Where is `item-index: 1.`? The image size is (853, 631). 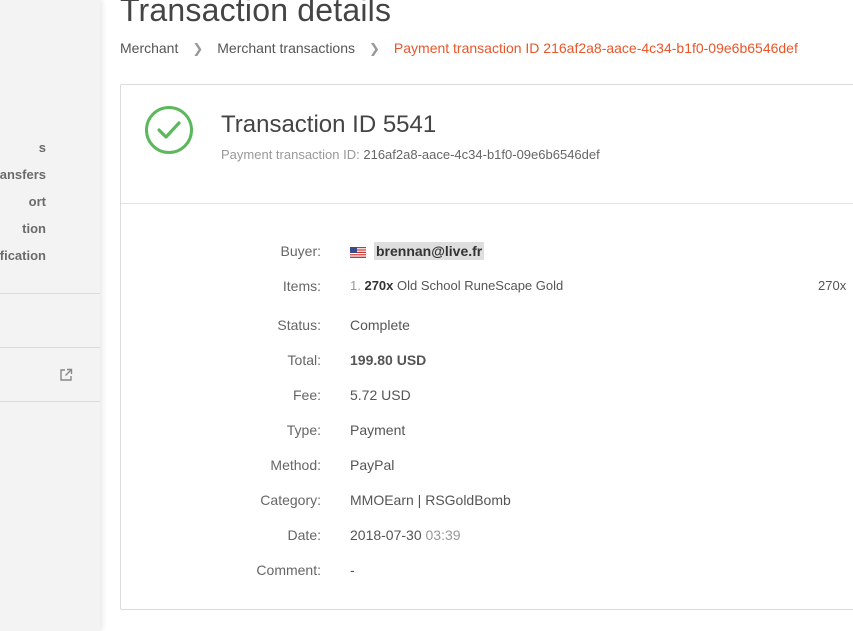
item-index: 1. is located at coordinates (355, 285).